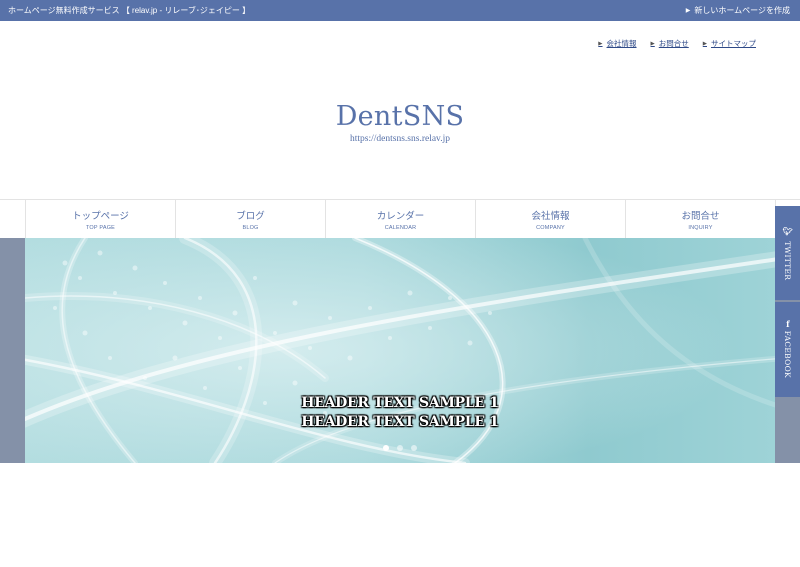 This screenshot has width=800, height=567. Describe the element at coordinates (700, 228) in the screenshot. I see `nav-label-en: INQUIRY` at that location.